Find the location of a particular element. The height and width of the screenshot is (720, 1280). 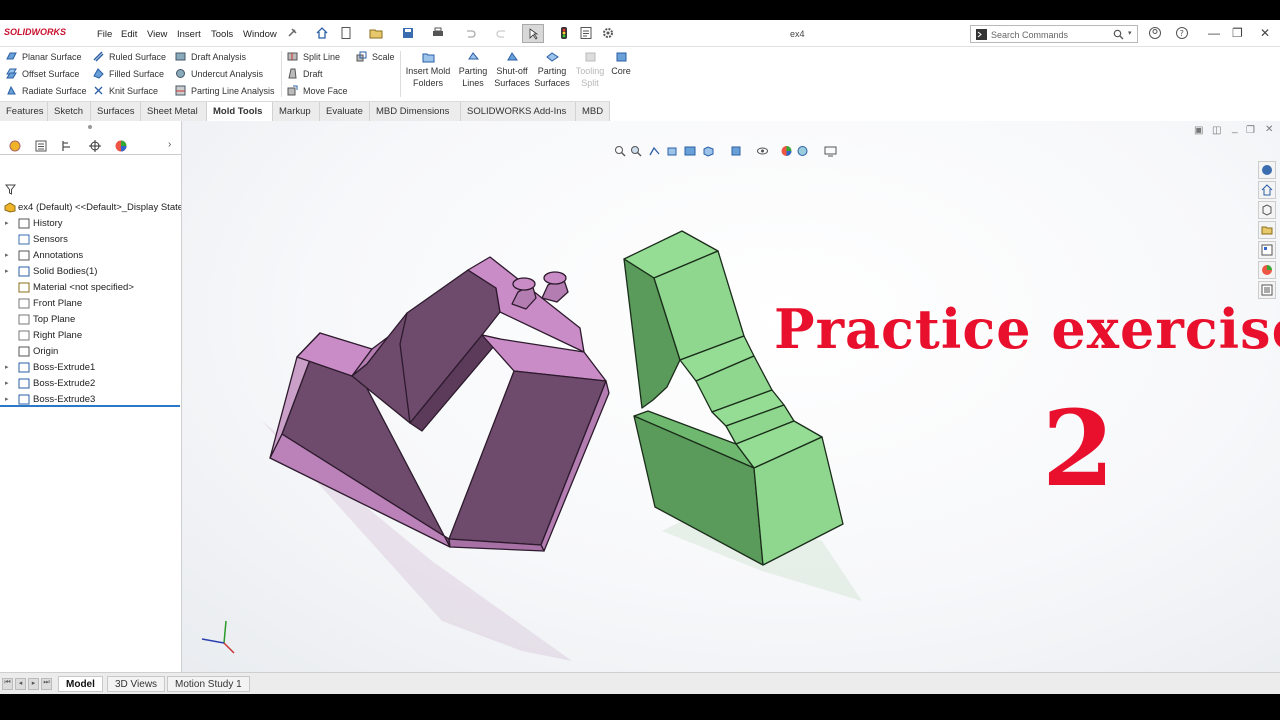

search-icon is located at coordinates (1118, 34).